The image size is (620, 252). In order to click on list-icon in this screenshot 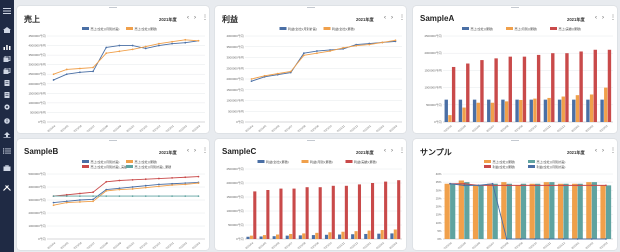, I will do `click(7, 151)`.